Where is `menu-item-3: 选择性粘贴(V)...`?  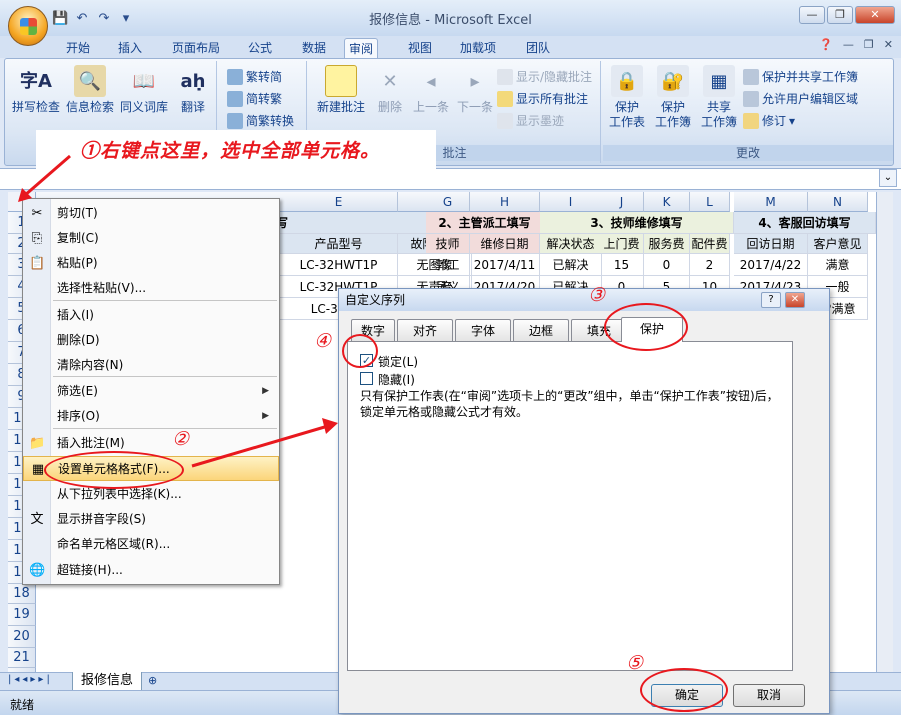 menu-item-3: 选择性粘贴(V)... is located at coordinates (151, 288).